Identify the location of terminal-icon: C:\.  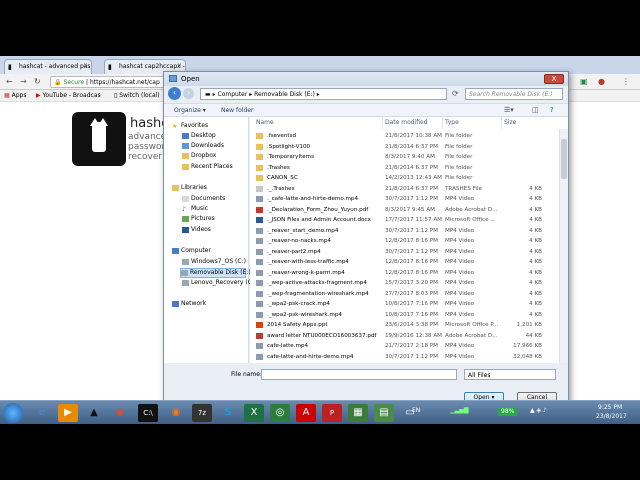
(148, 413).